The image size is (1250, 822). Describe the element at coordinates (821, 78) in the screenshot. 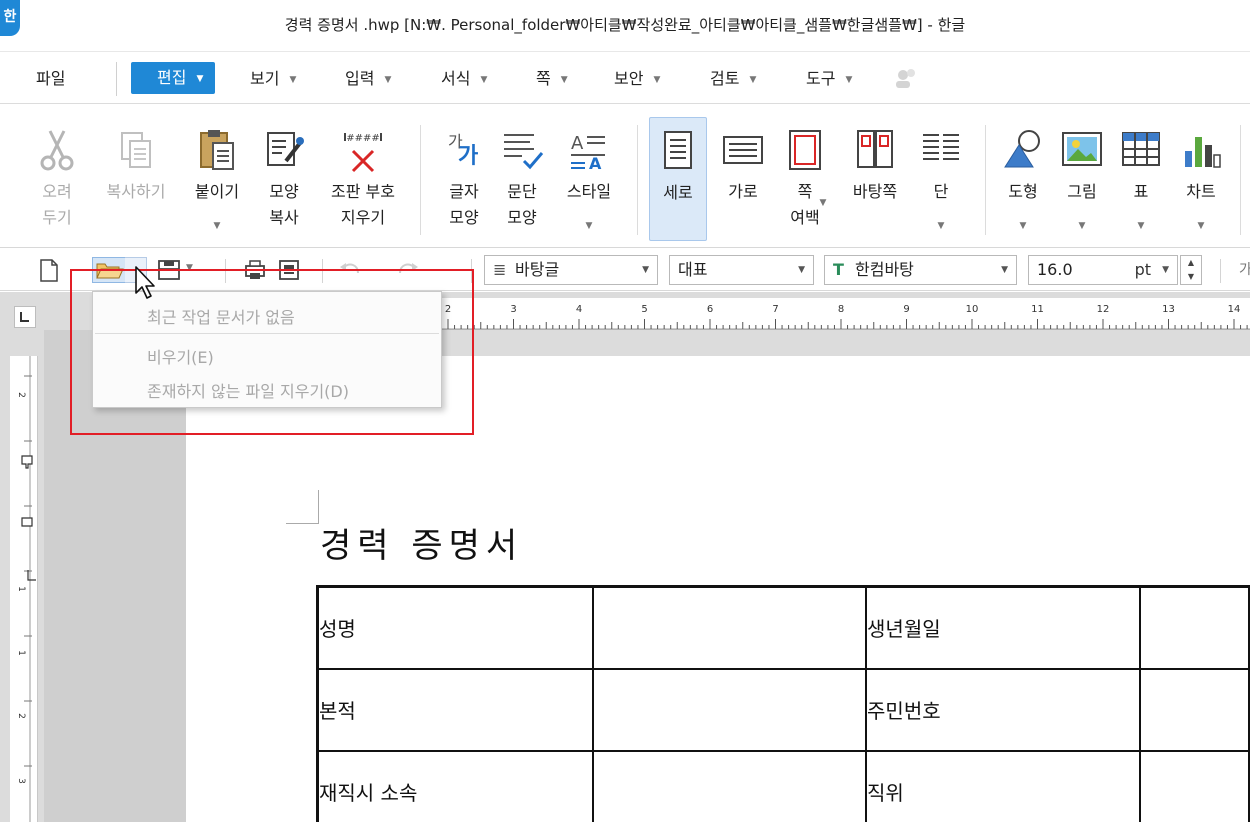

I see `menu-tools-label: 도구` at that location.